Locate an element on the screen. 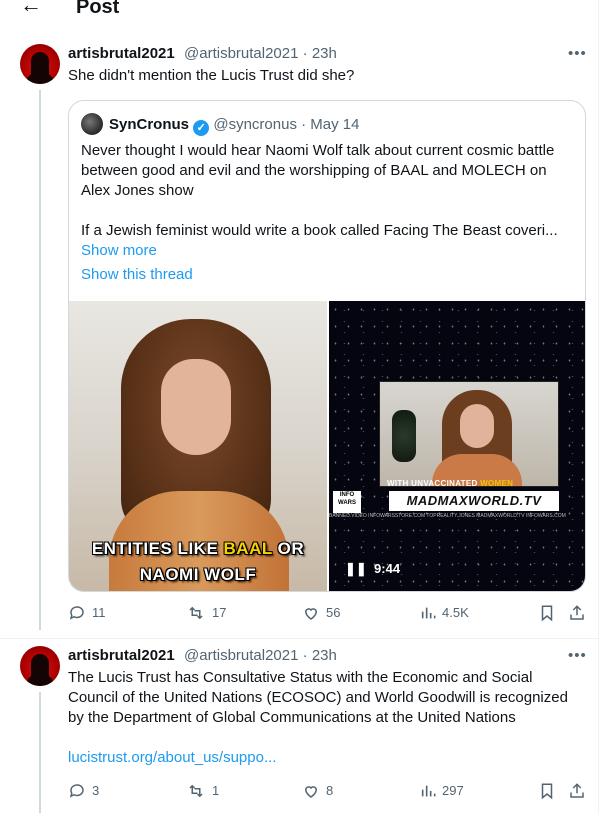 The height and width of the screenshot is (813, 611). infowars-logo: INFO WARS is located at coordinates (347, 502).